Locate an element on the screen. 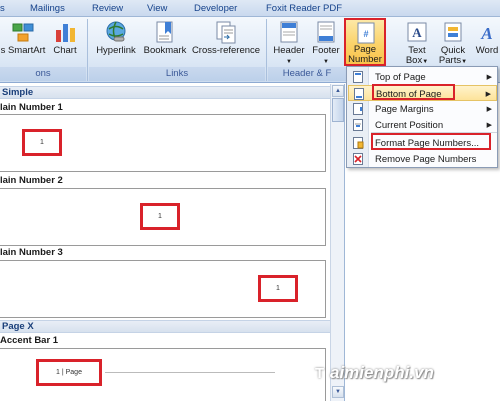 The height and width of the screenshot is (401, 500). current-position-icon is located at coordinates (358, 125).